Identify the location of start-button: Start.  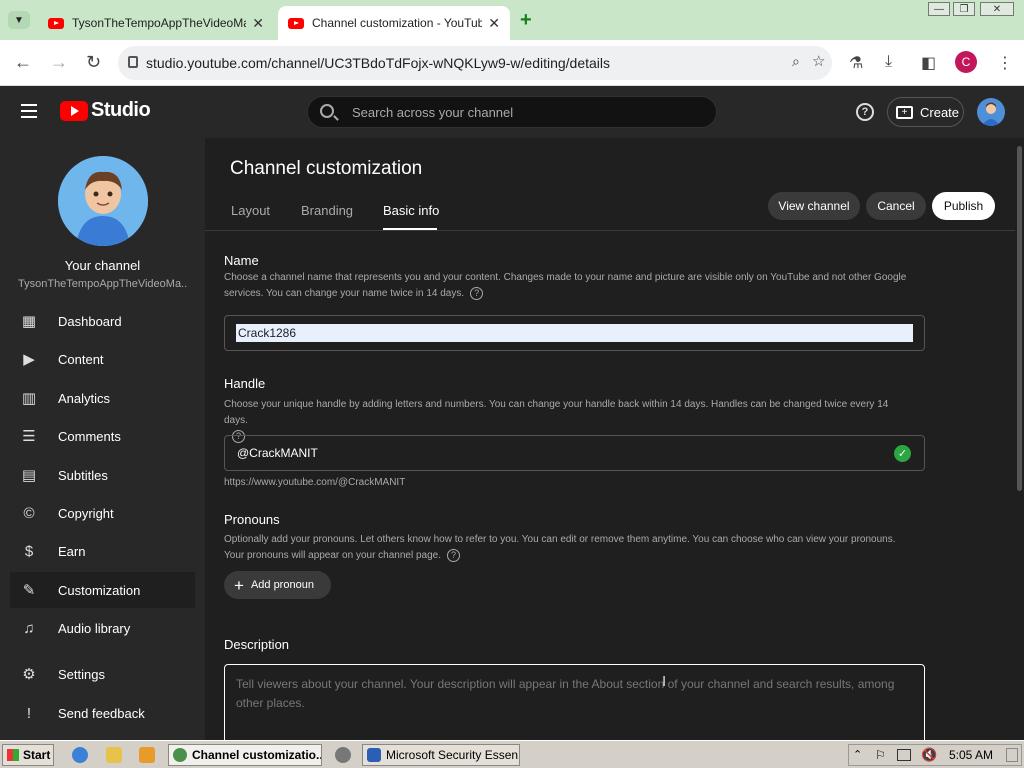
(28, 755).